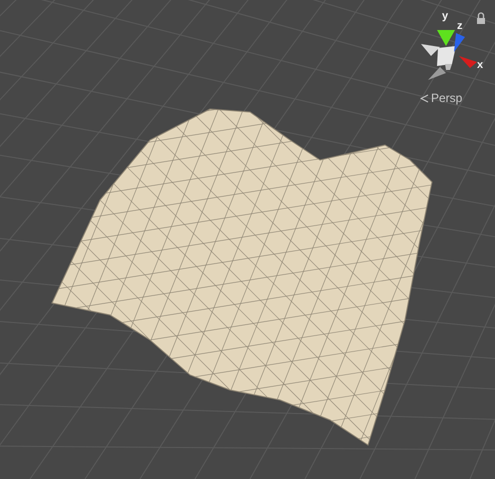 The image size is (495, 479). I want to click on axis-label: y, so click(445, 16).